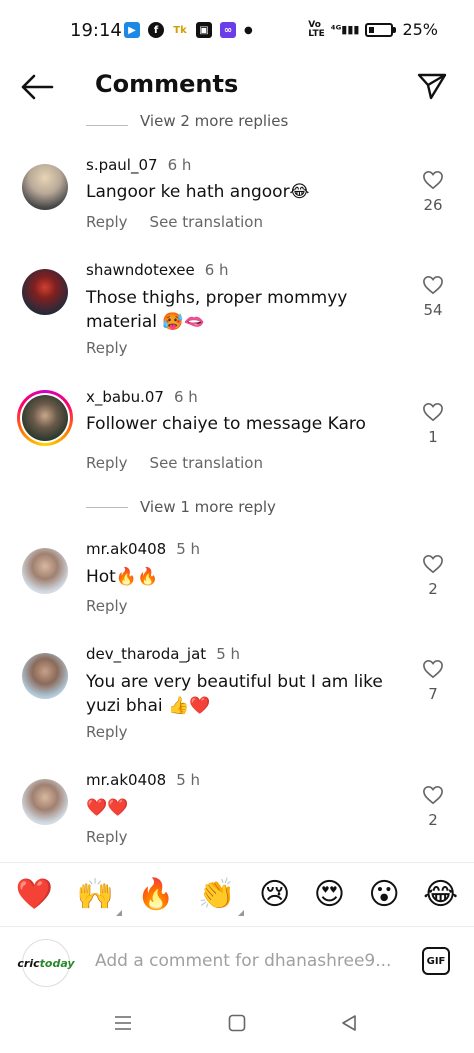  Describe the element at coordinates (122, 577) in the screenshot. I see `comment-text: Hot🔥🔥` at that location.